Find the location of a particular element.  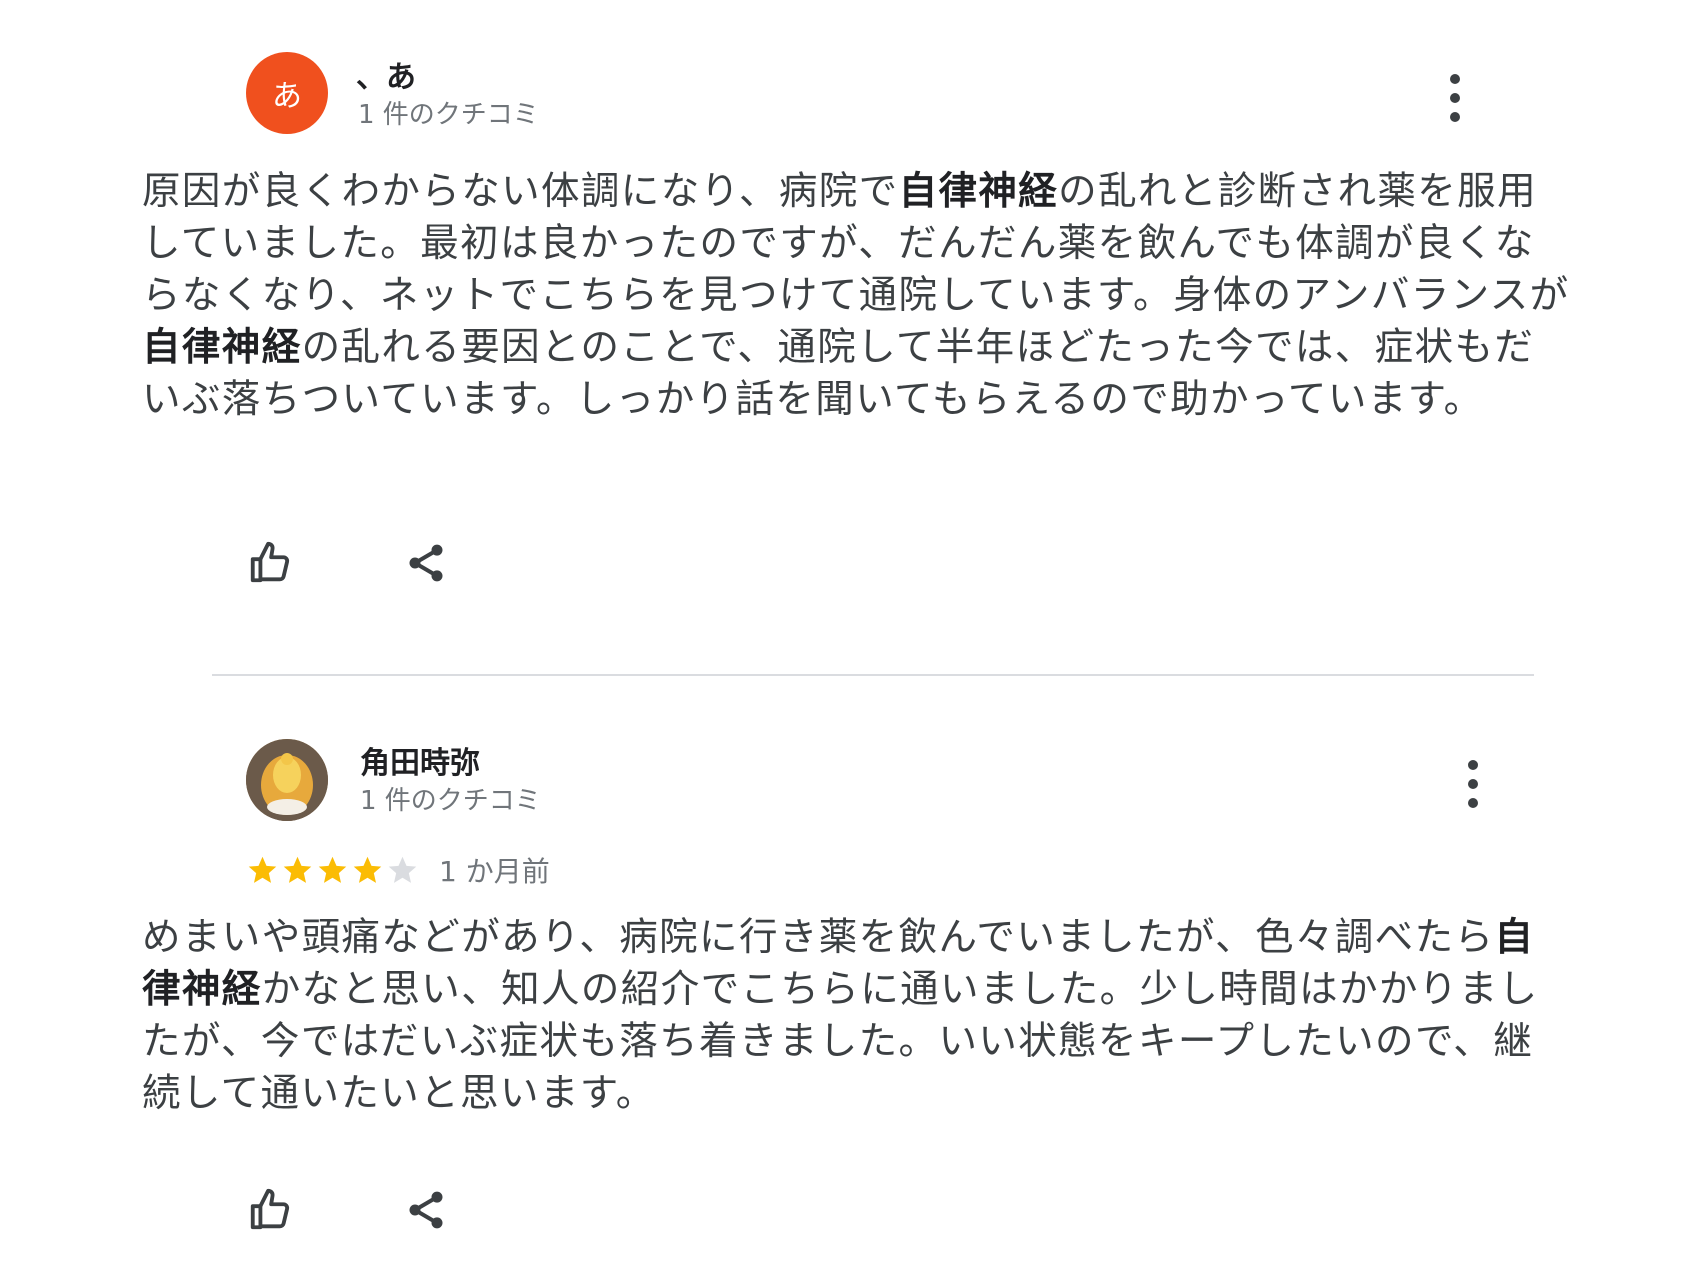

star-rating is located at coordinates (333, 870).